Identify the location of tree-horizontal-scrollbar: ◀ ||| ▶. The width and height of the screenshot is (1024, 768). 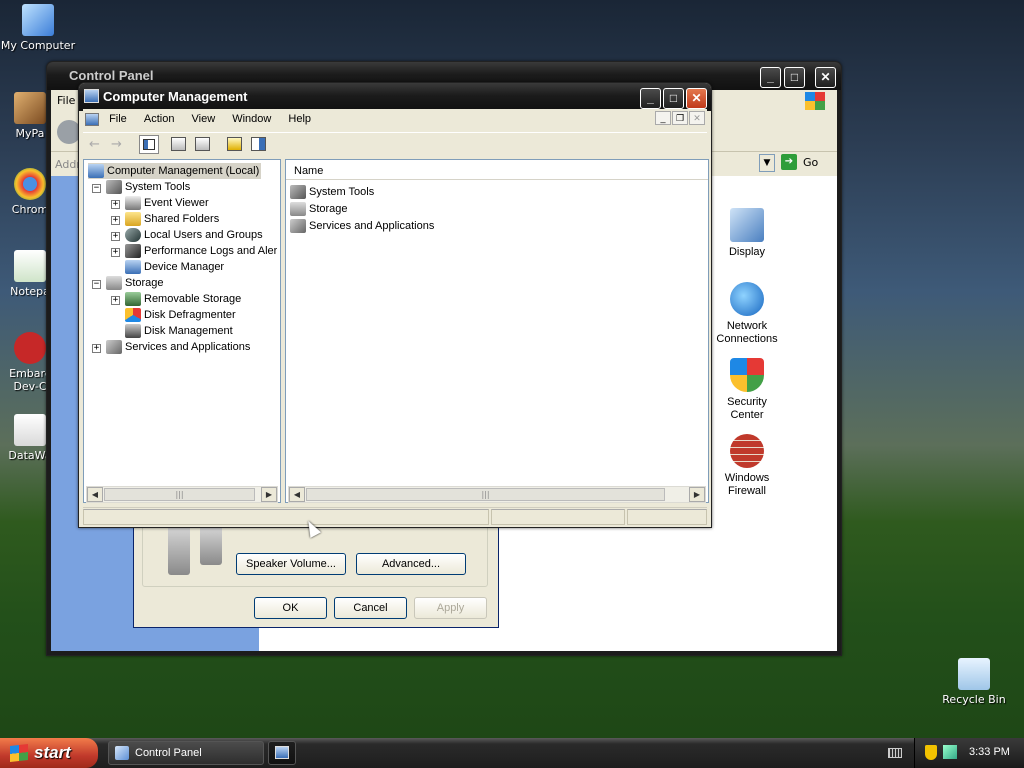
(182, 494).